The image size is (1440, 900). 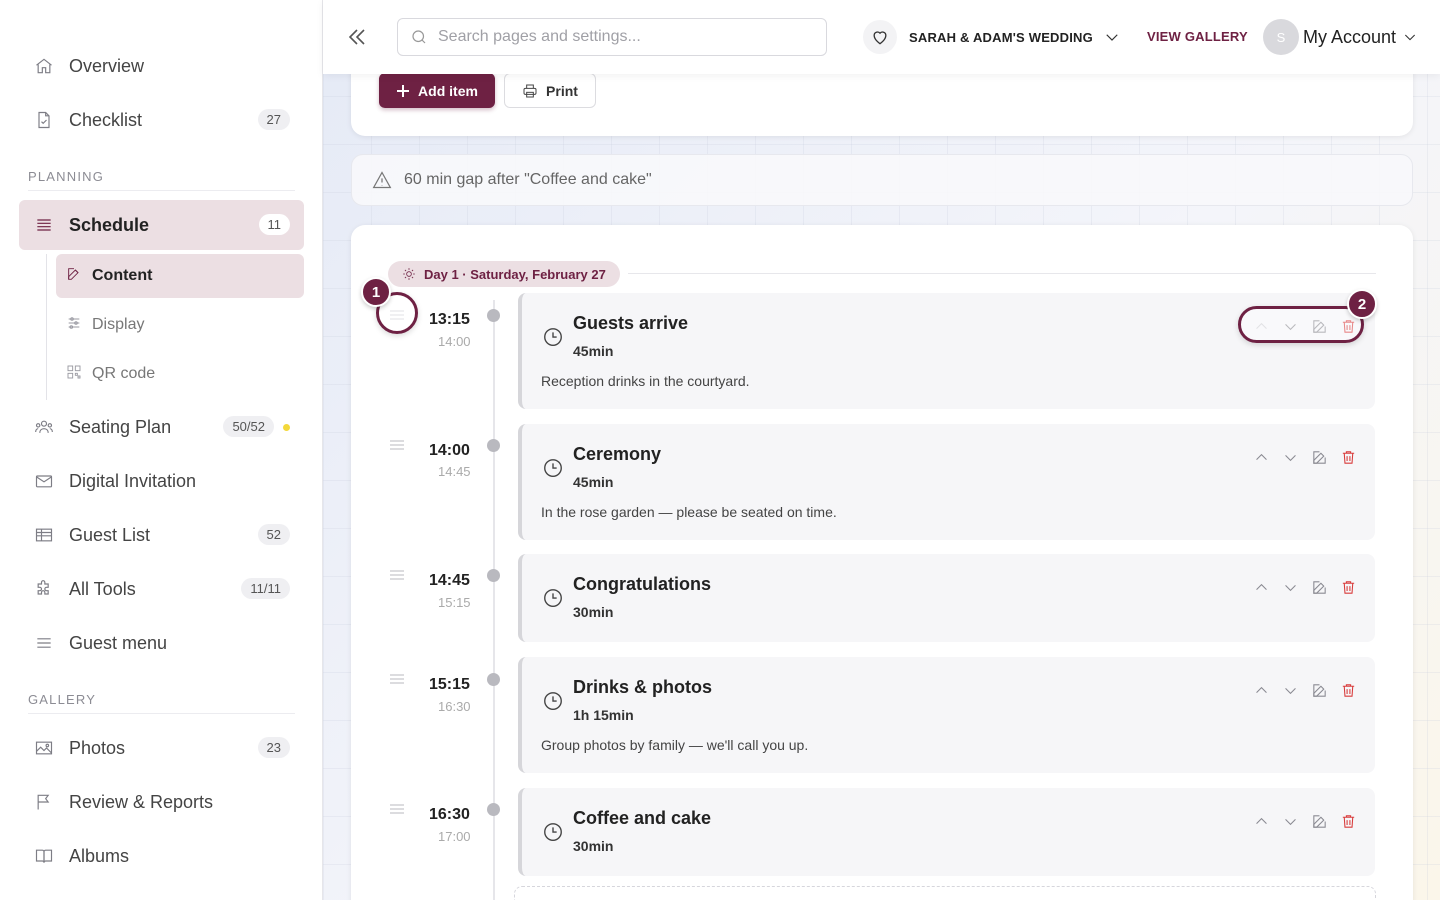 I want to click on sidebar-subitem-qr-code: QR code, so click(x=180, y=374).